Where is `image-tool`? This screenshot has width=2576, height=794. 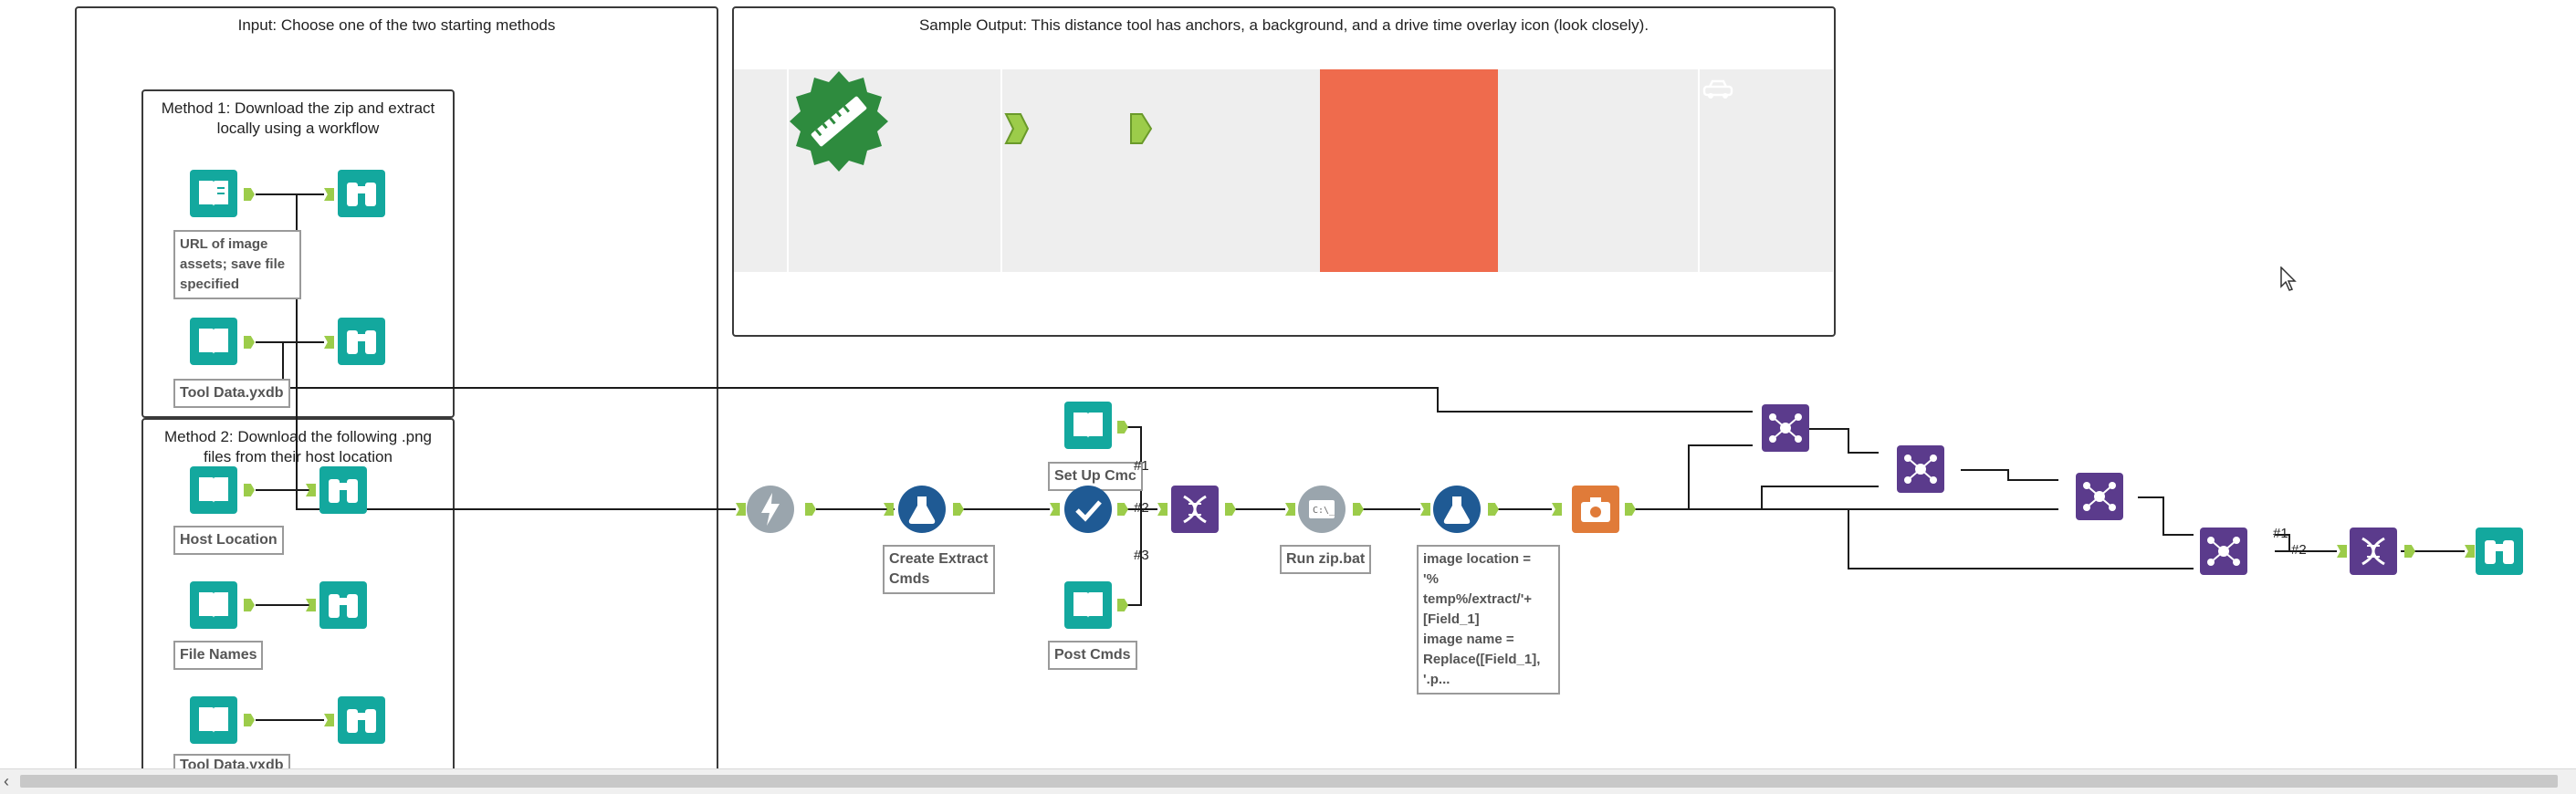 image-tool is located at coordinates (1595, 509).